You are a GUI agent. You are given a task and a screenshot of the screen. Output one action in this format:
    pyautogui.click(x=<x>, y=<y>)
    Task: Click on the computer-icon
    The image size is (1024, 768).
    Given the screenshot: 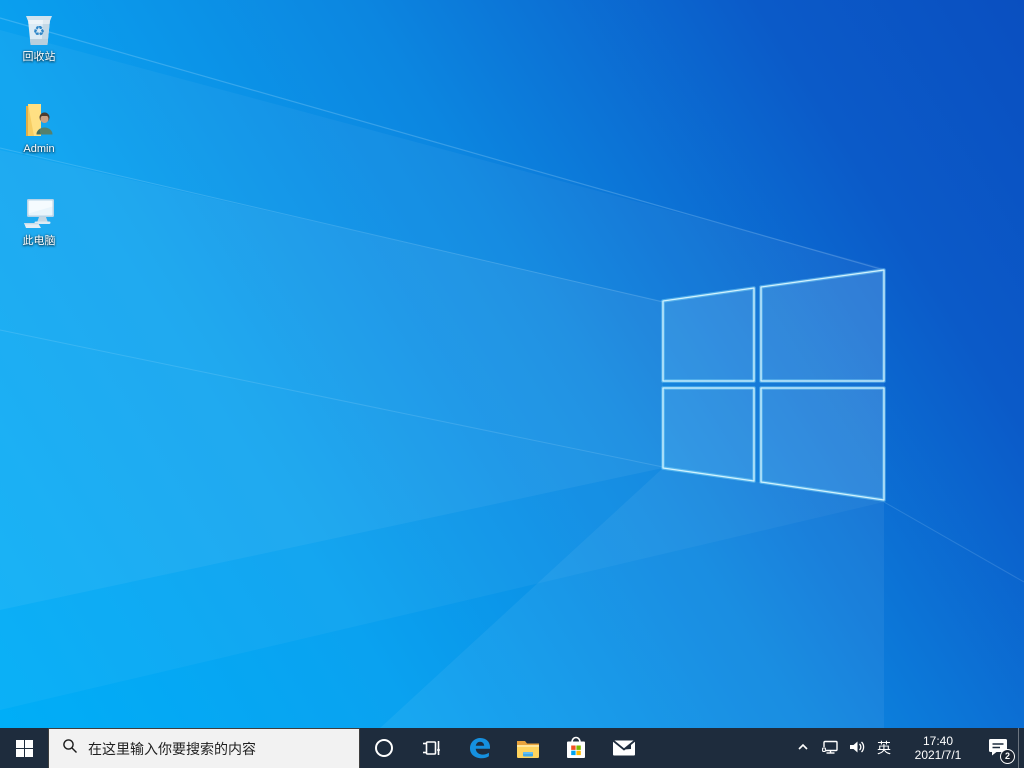 What is the action you would take?
    pyautogui.click(x=39, y=212)
    